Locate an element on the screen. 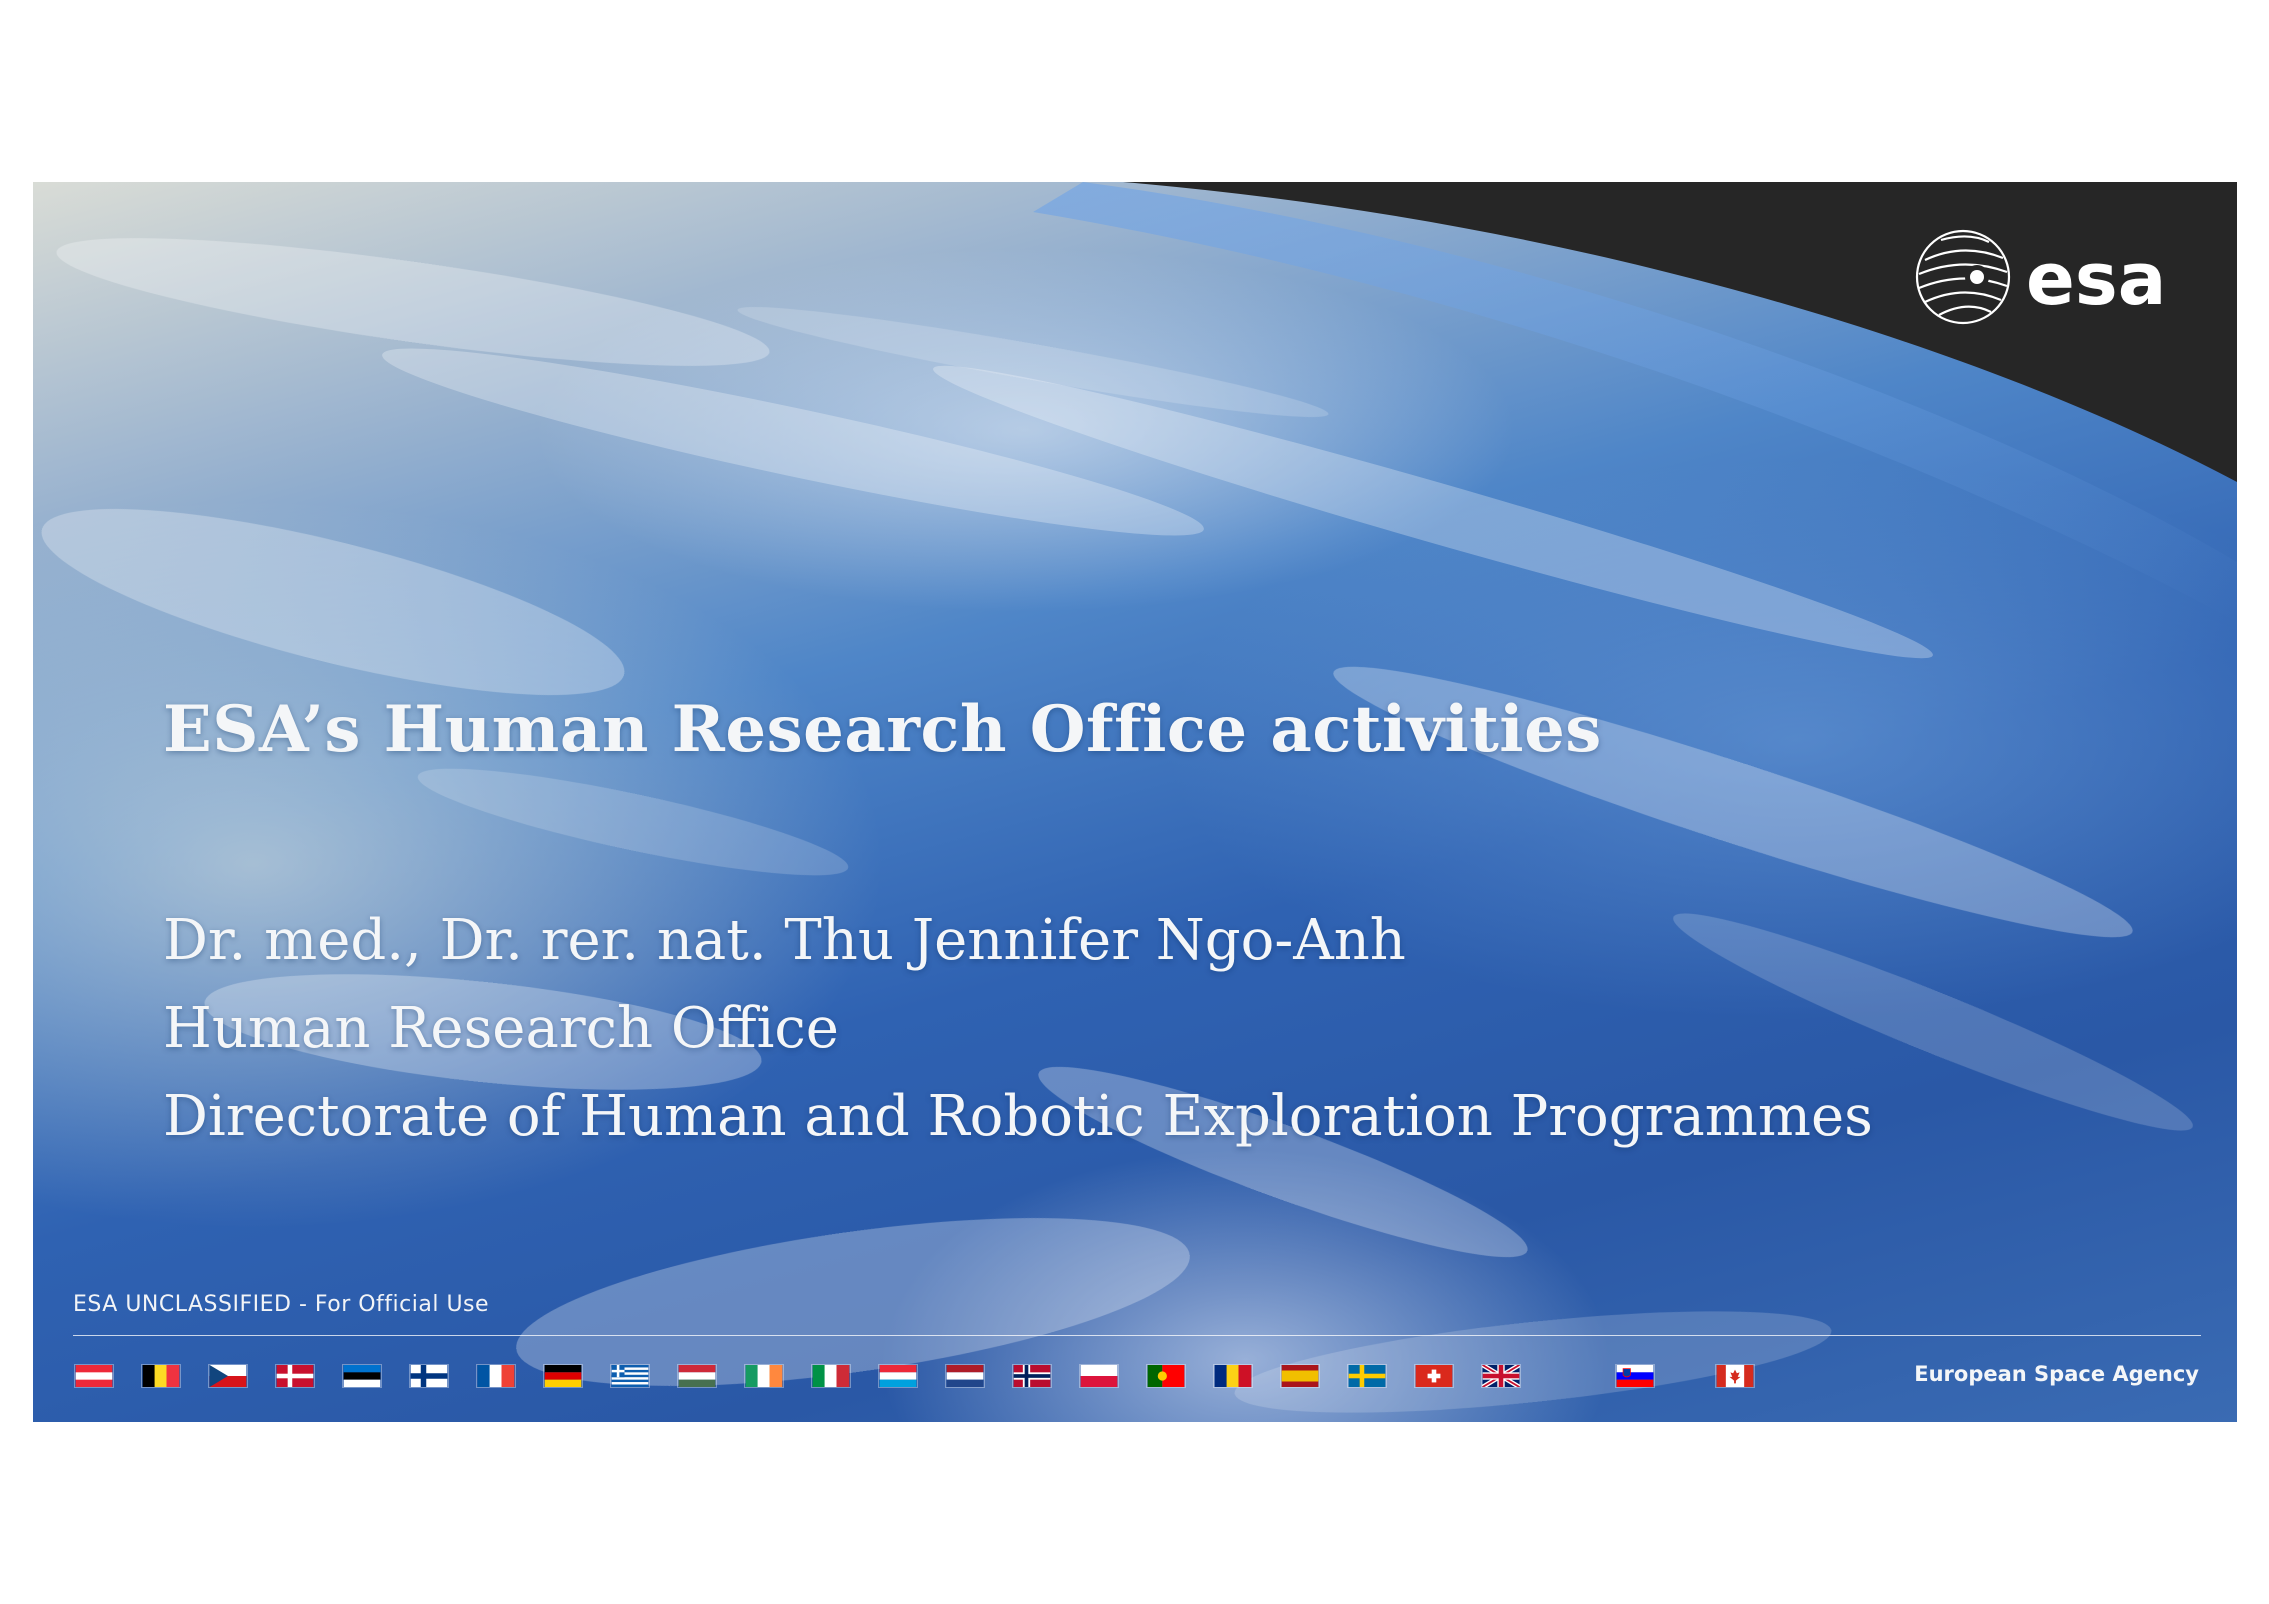 The height and width of the screenshot is (1604, 2269). netherlands-flag-icon is located at coordinates (965, 1376).